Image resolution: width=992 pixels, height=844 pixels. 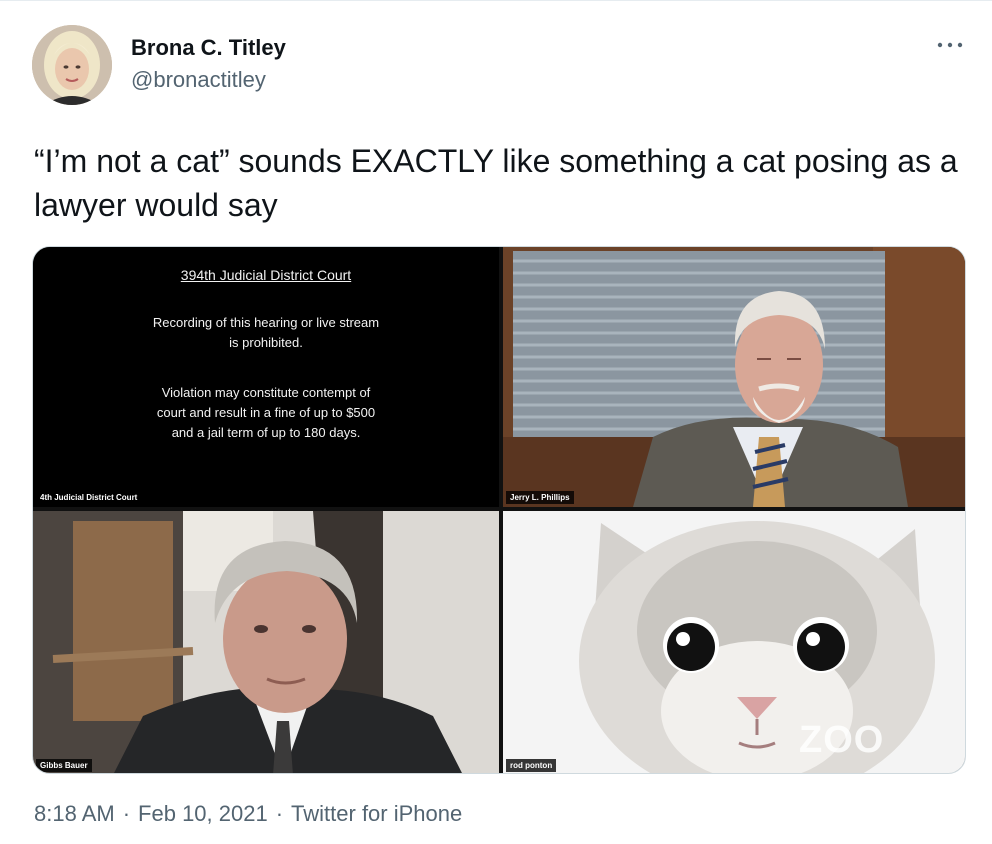 I want to click on lawyer-video-image, so click(x=266, y=642).